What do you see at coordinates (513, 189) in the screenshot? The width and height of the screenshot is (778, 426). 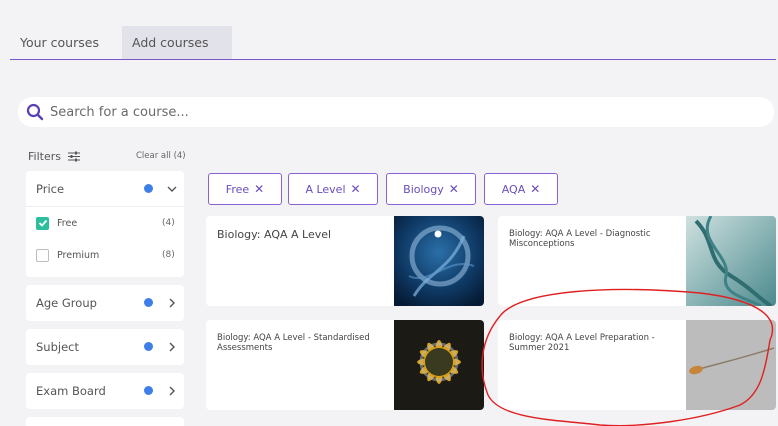 I see `chip-label: AQA` at bounding box center [513, 189].